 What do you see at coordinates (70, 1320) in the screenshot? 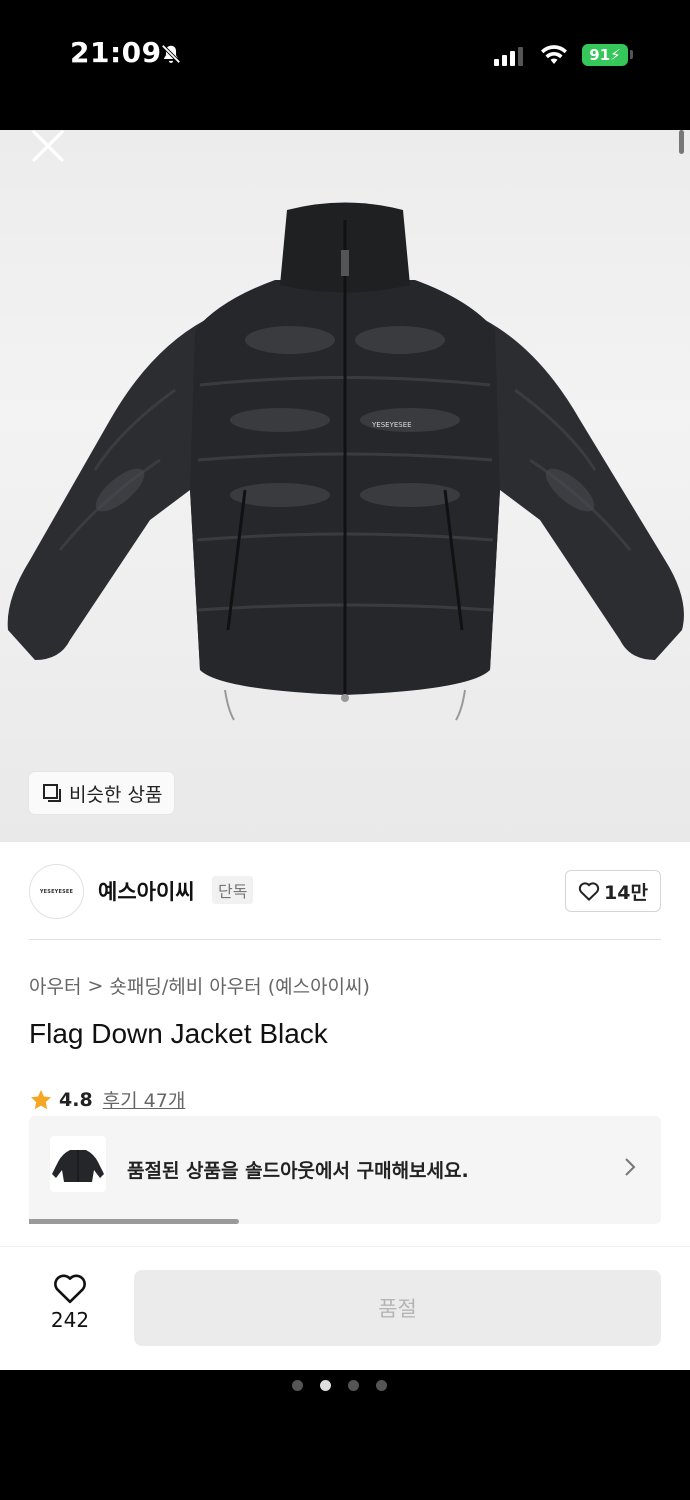
I see `wishlist-count: 242` at bounding box center [70, 1320].